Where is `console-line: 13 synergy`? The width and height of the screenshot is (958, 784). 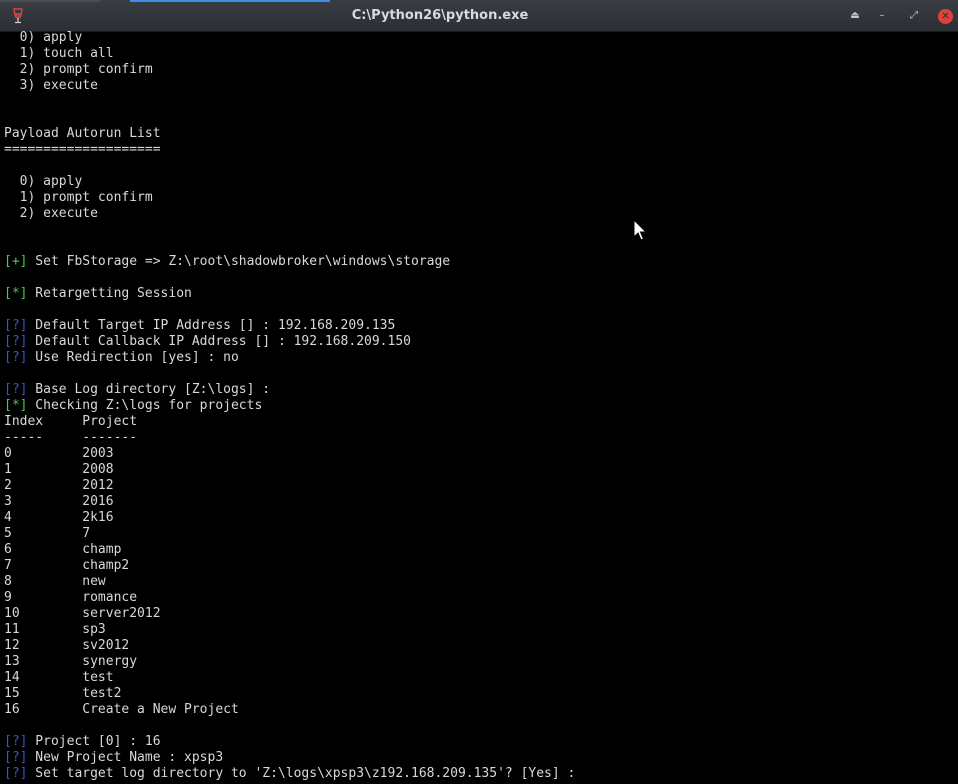
console-line: 13 synergy is located at coordinates (479, 662).